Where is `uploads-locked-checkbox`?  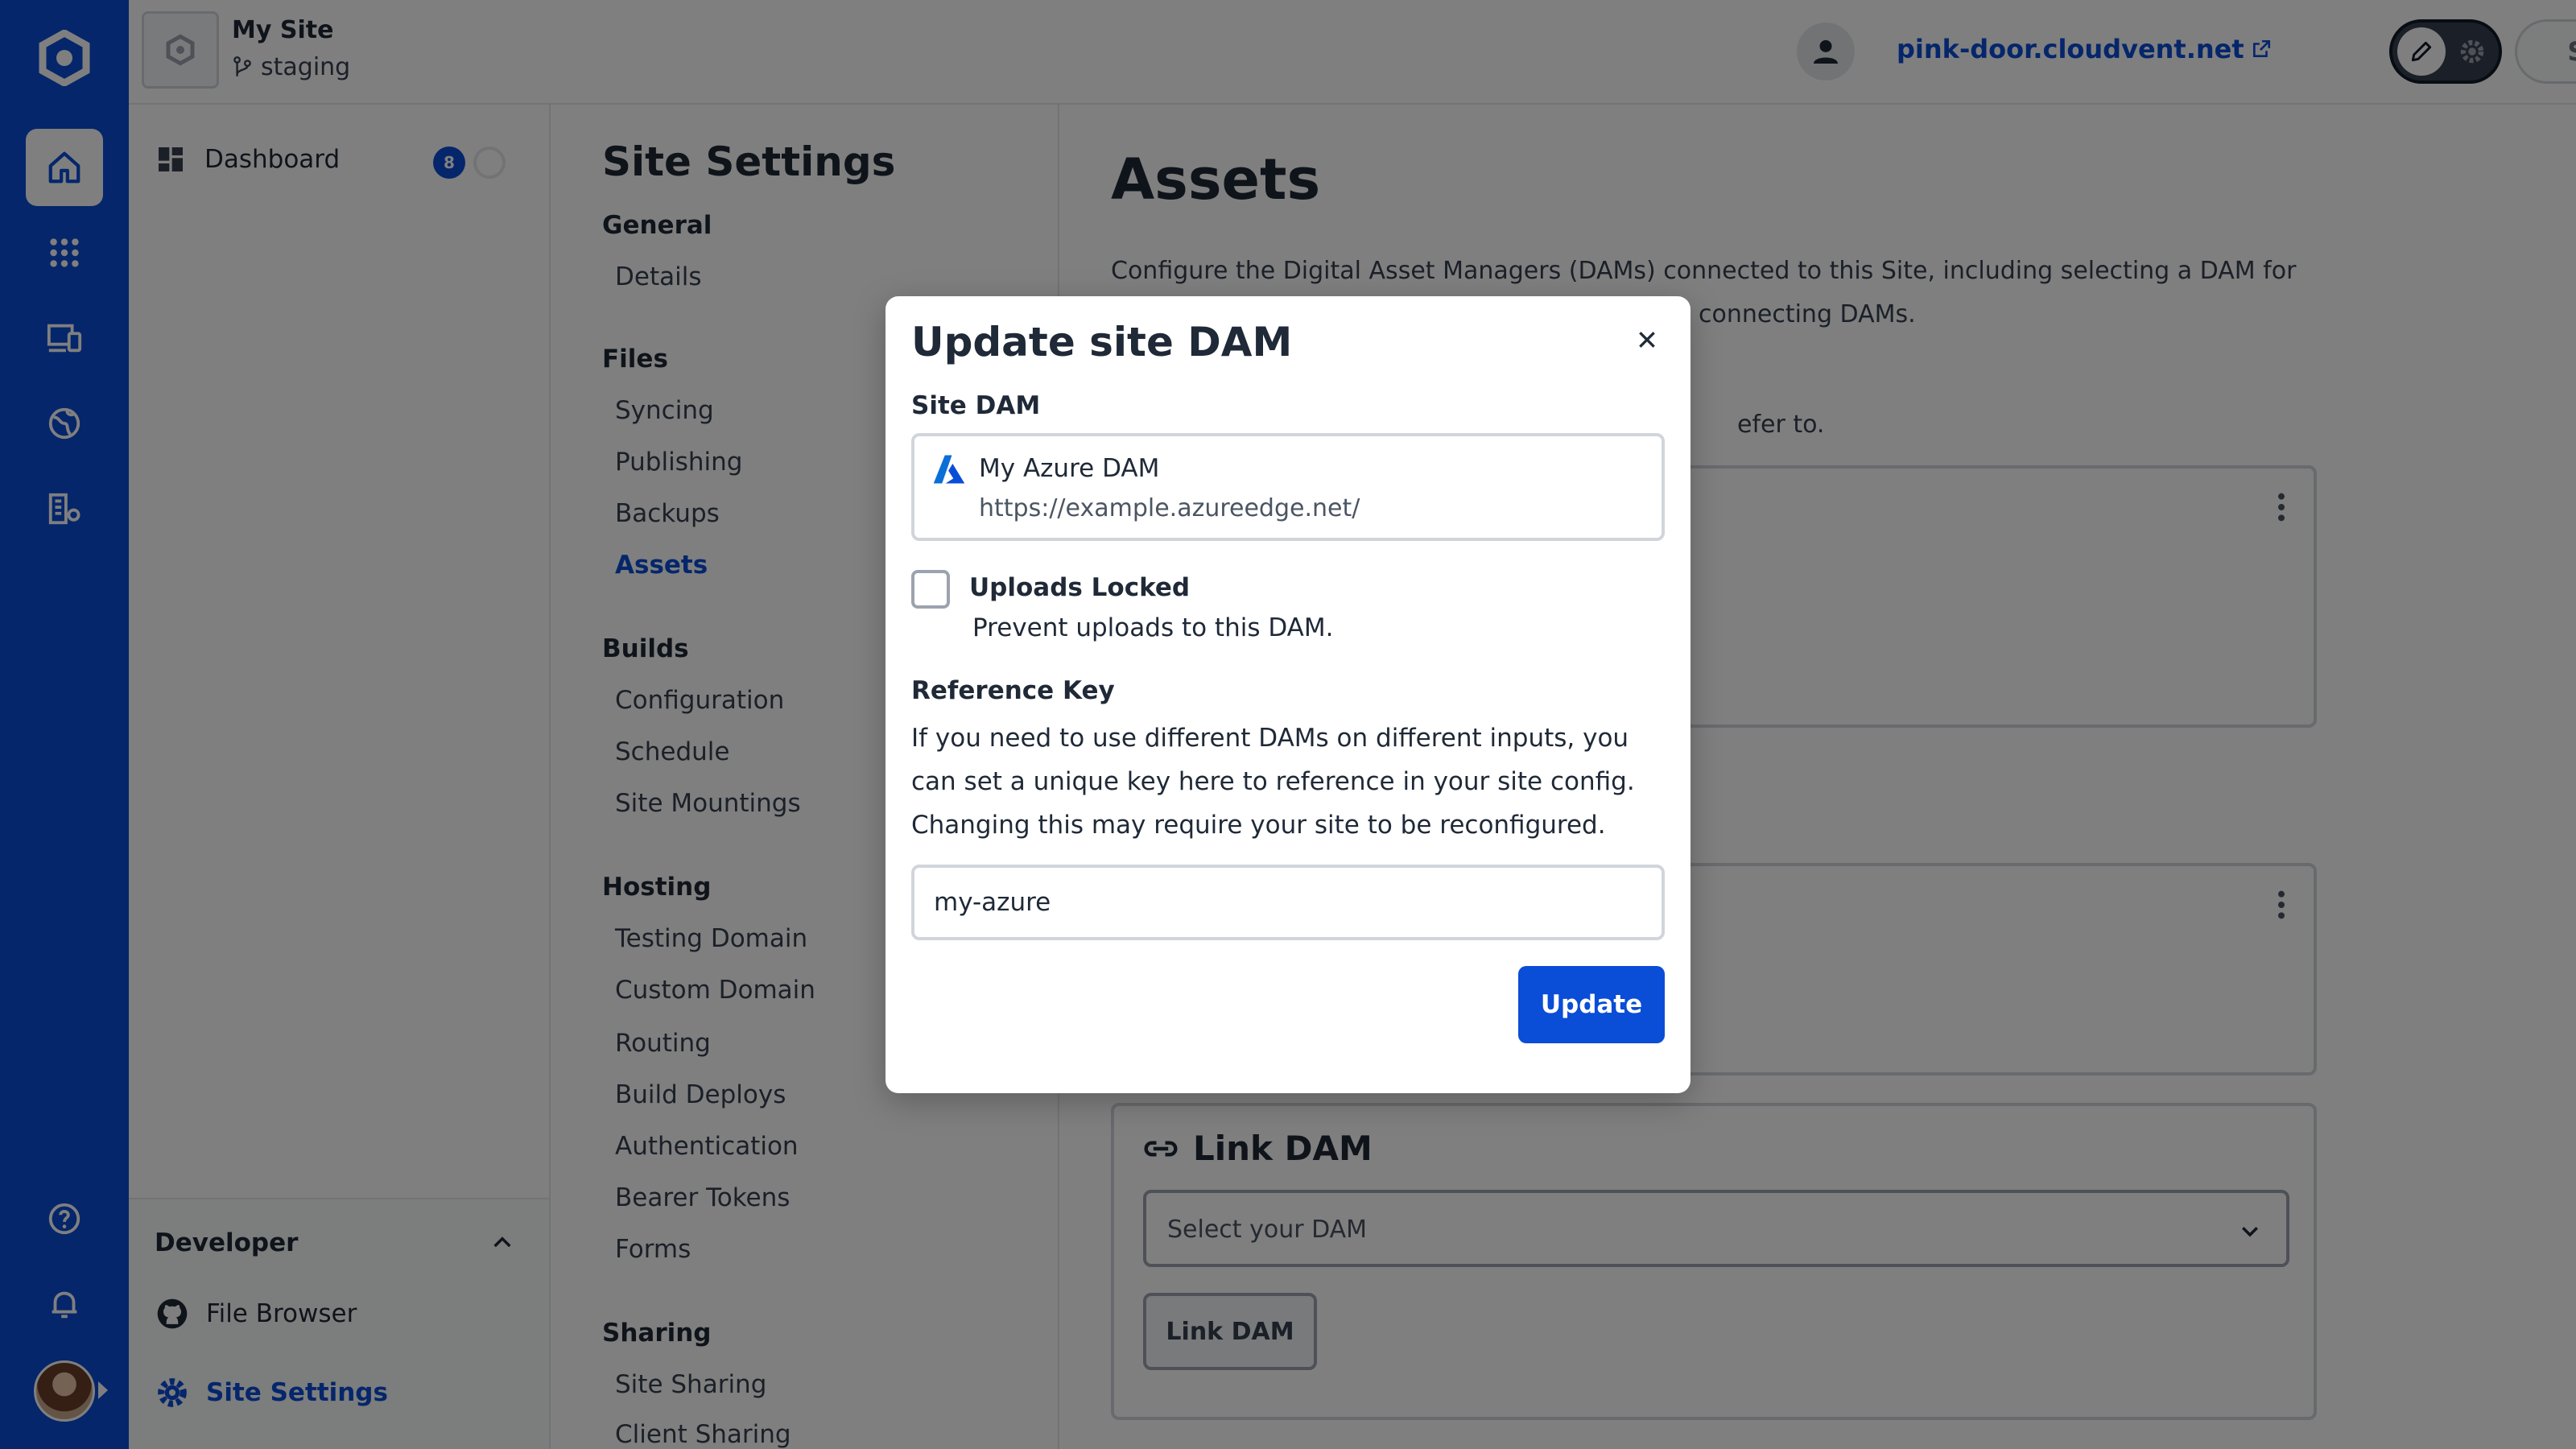 uploads-locked-checkbox is located at coordinates (930, 589).